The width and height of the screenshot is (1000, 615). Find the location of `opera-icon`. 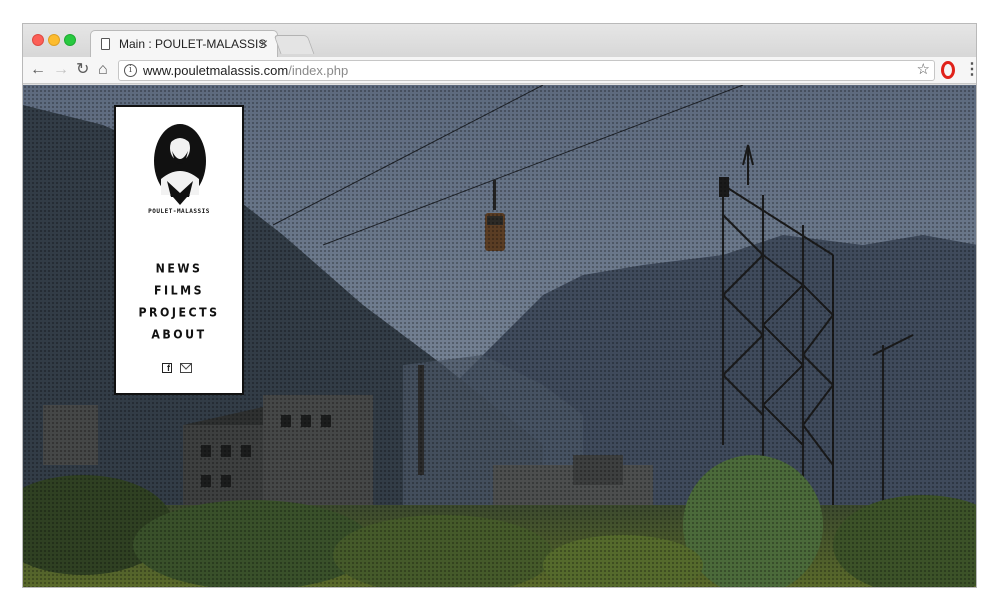

opera-icon is located at coordinates (948, 70).